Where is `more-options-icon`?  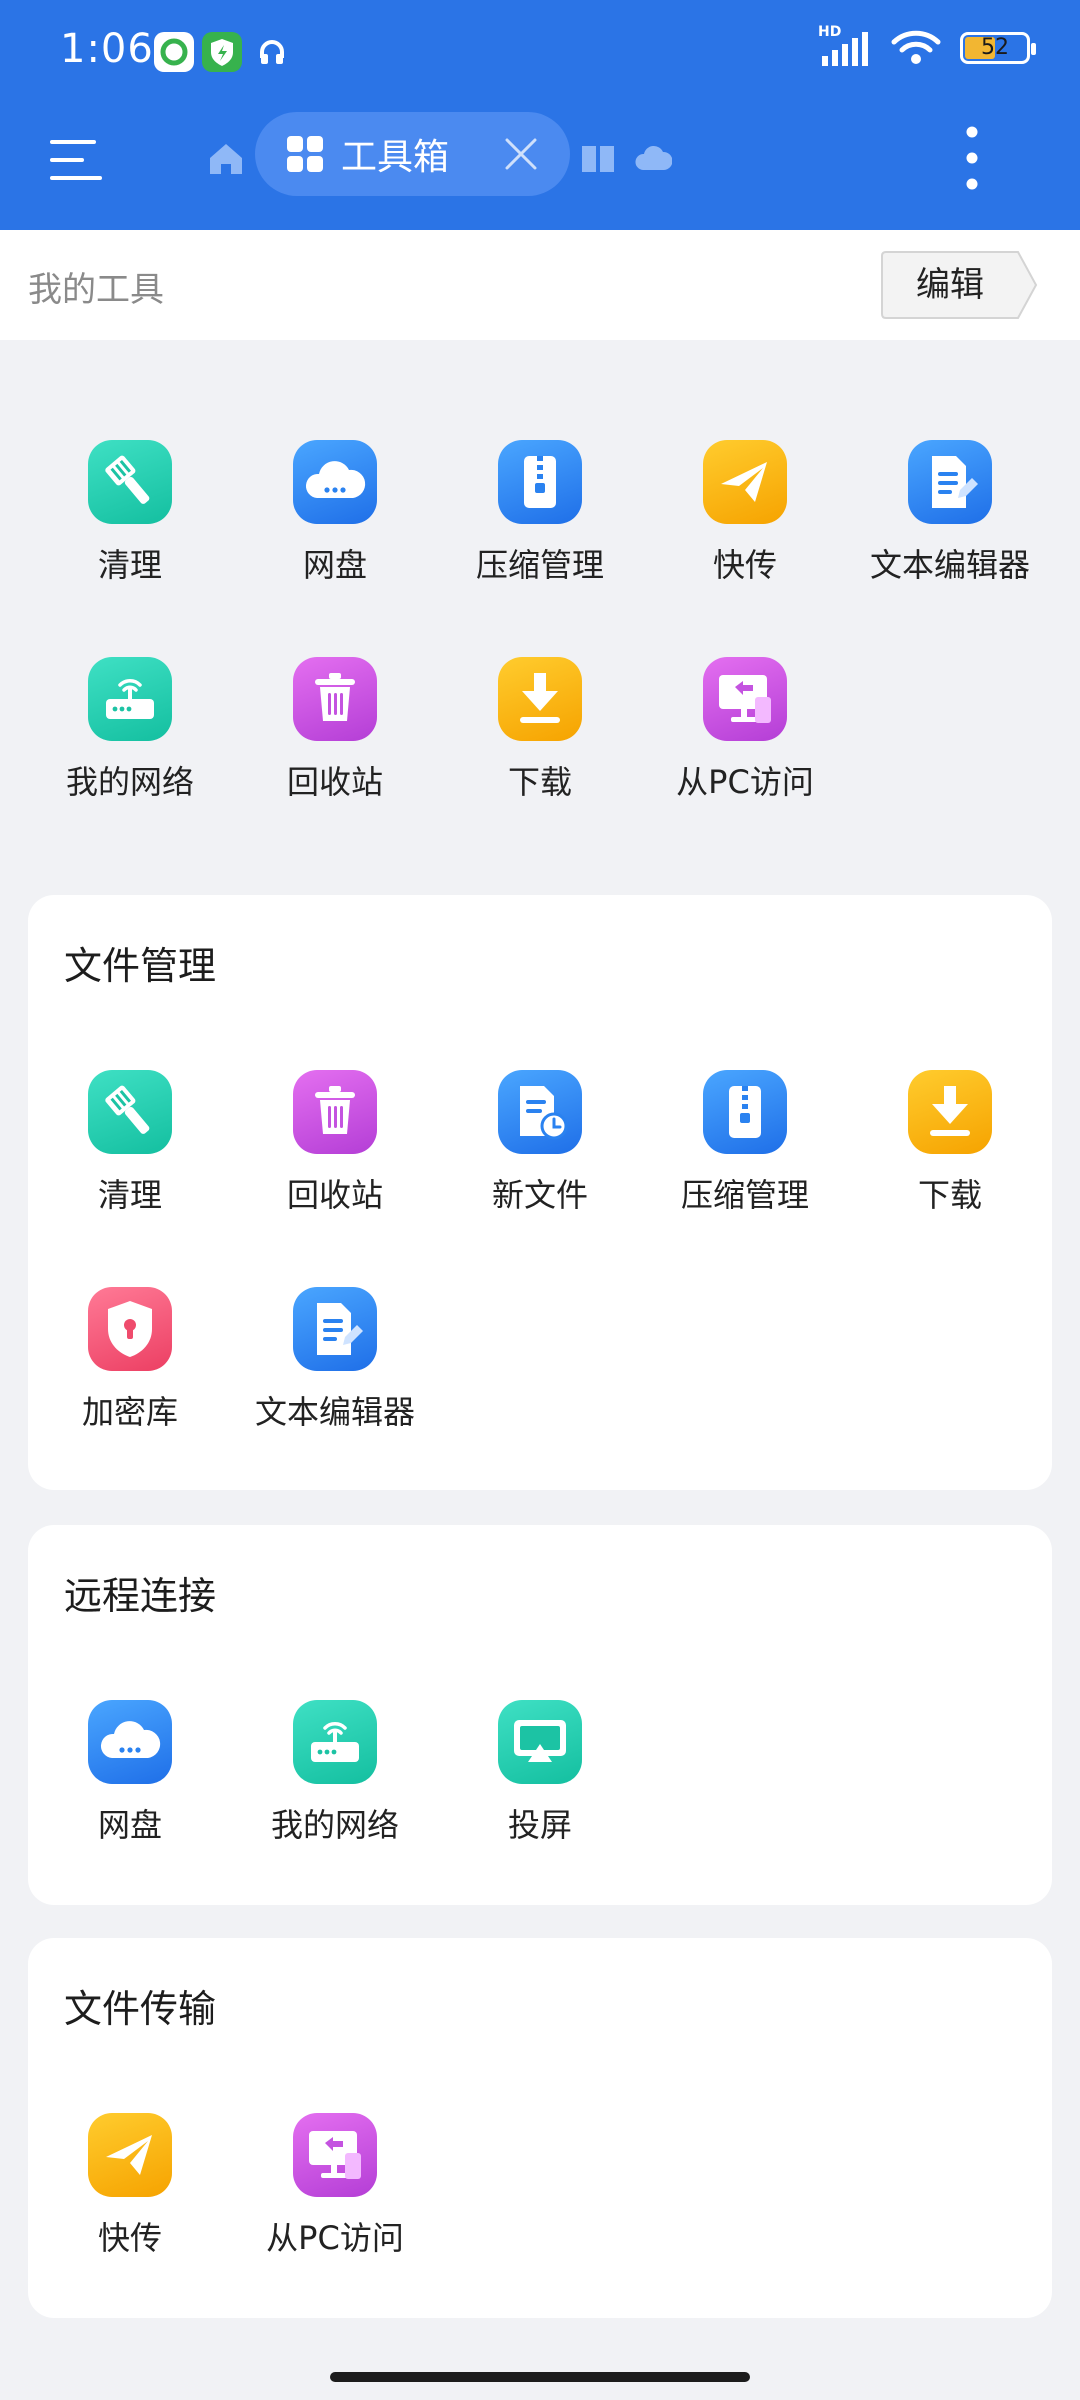 more-options-icon is located at coordinates (972, 160).